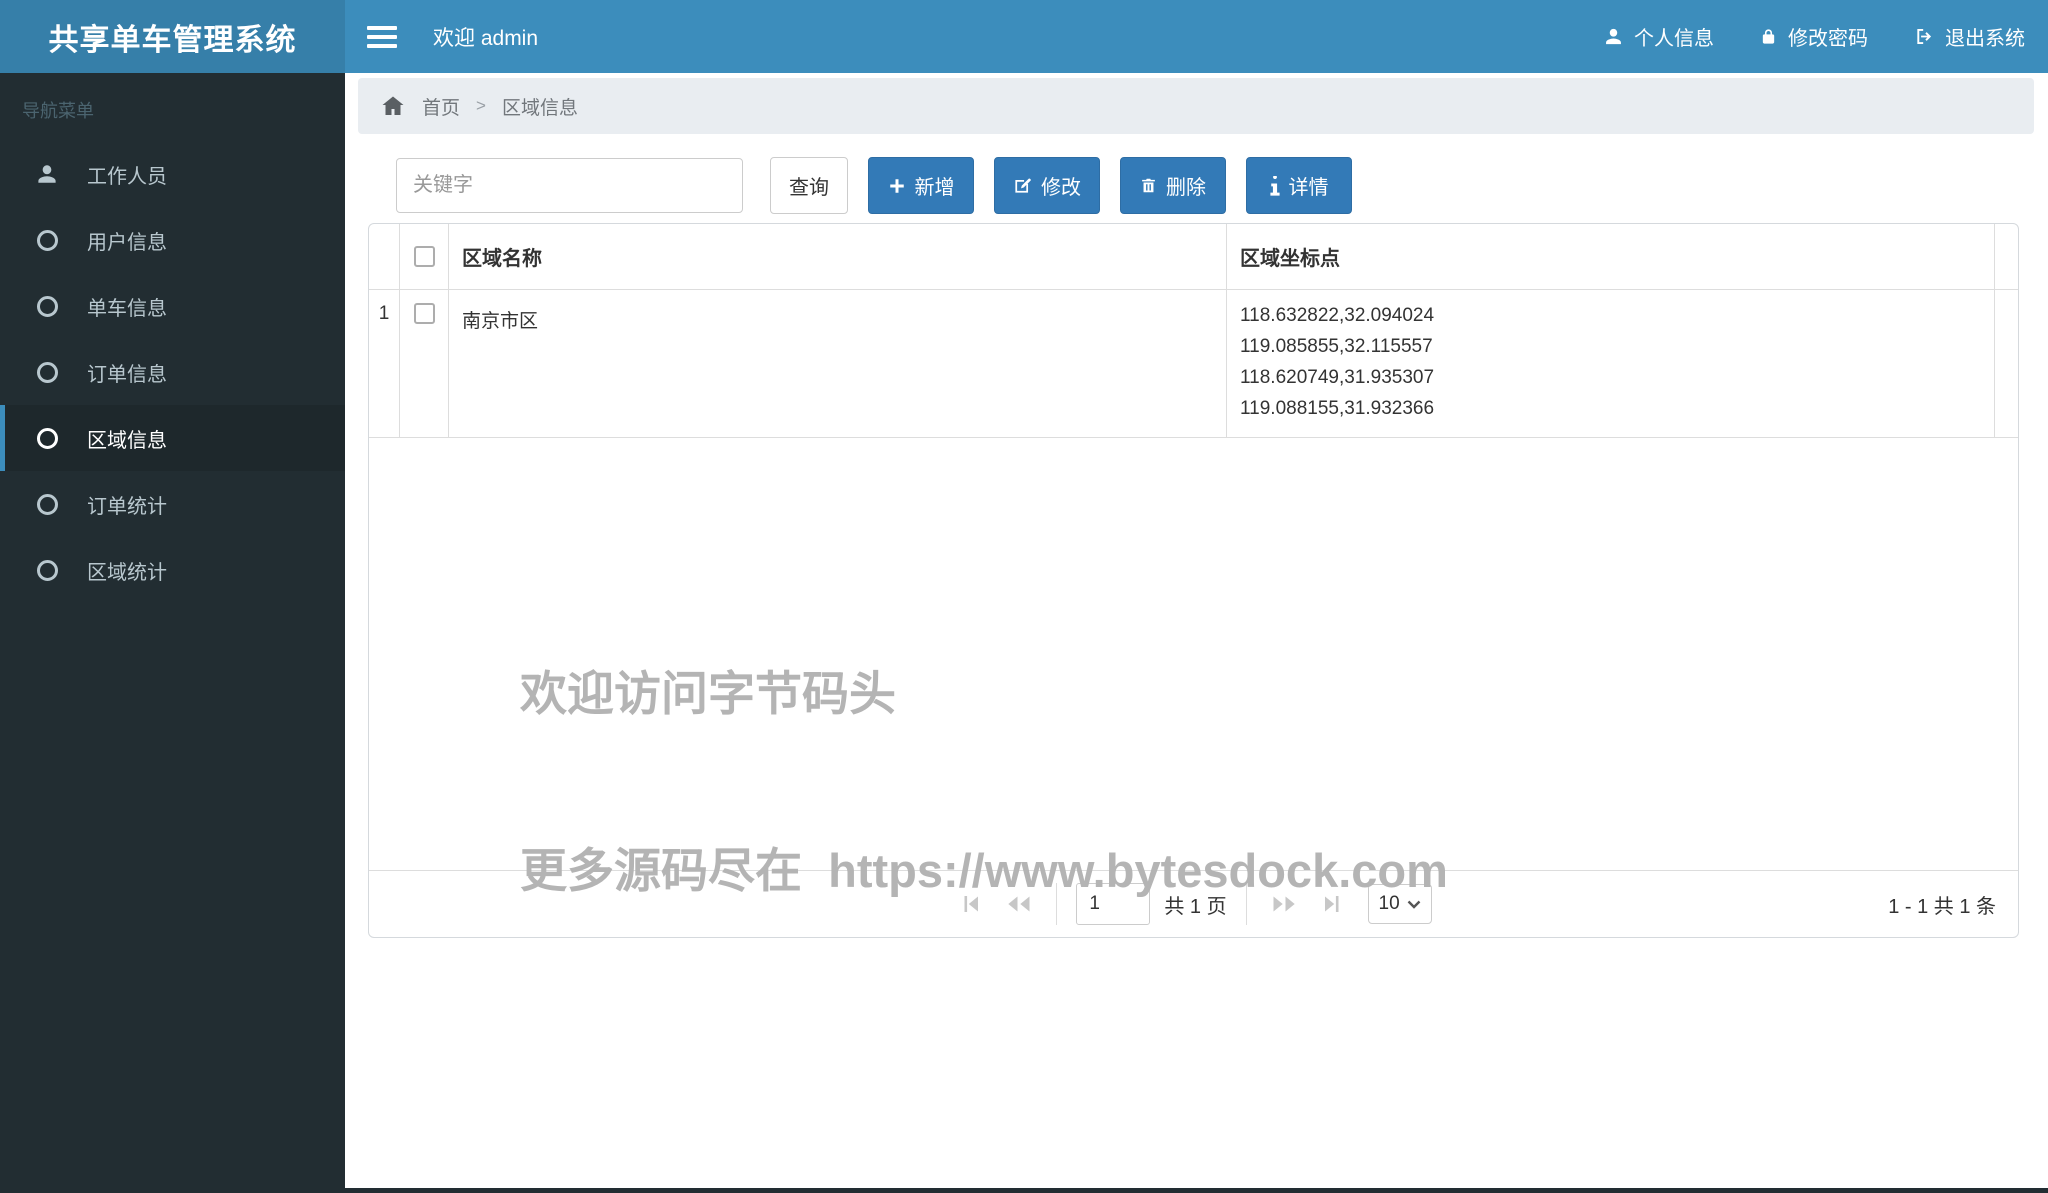 Image resolution: width=2048 pixels, height=1193 pixels. Describe the element at coordinates (1022, 185) in the screenshot. I see `edit-icon` at that location.